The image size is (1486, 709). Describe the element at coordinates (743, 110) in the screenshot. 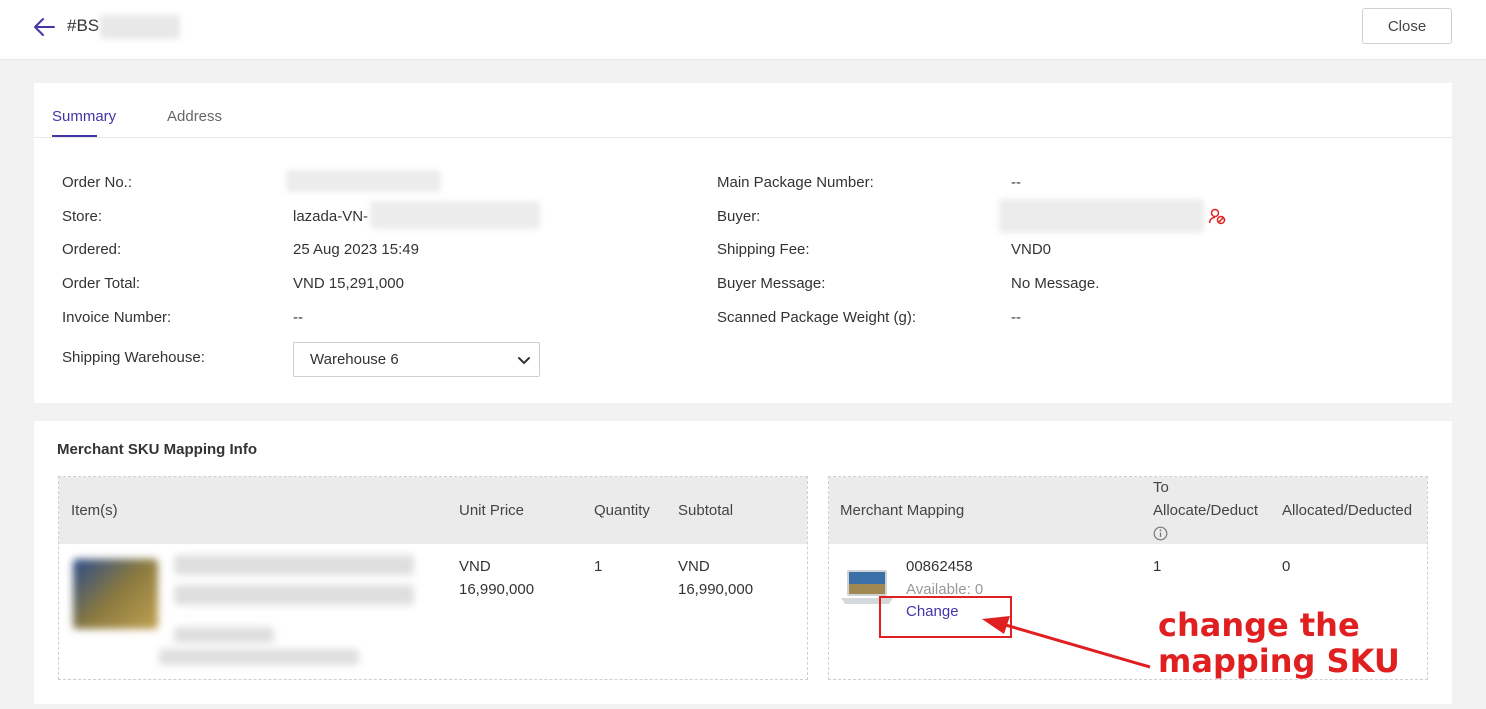

I see `tab-bar: Summary Address` at that location.